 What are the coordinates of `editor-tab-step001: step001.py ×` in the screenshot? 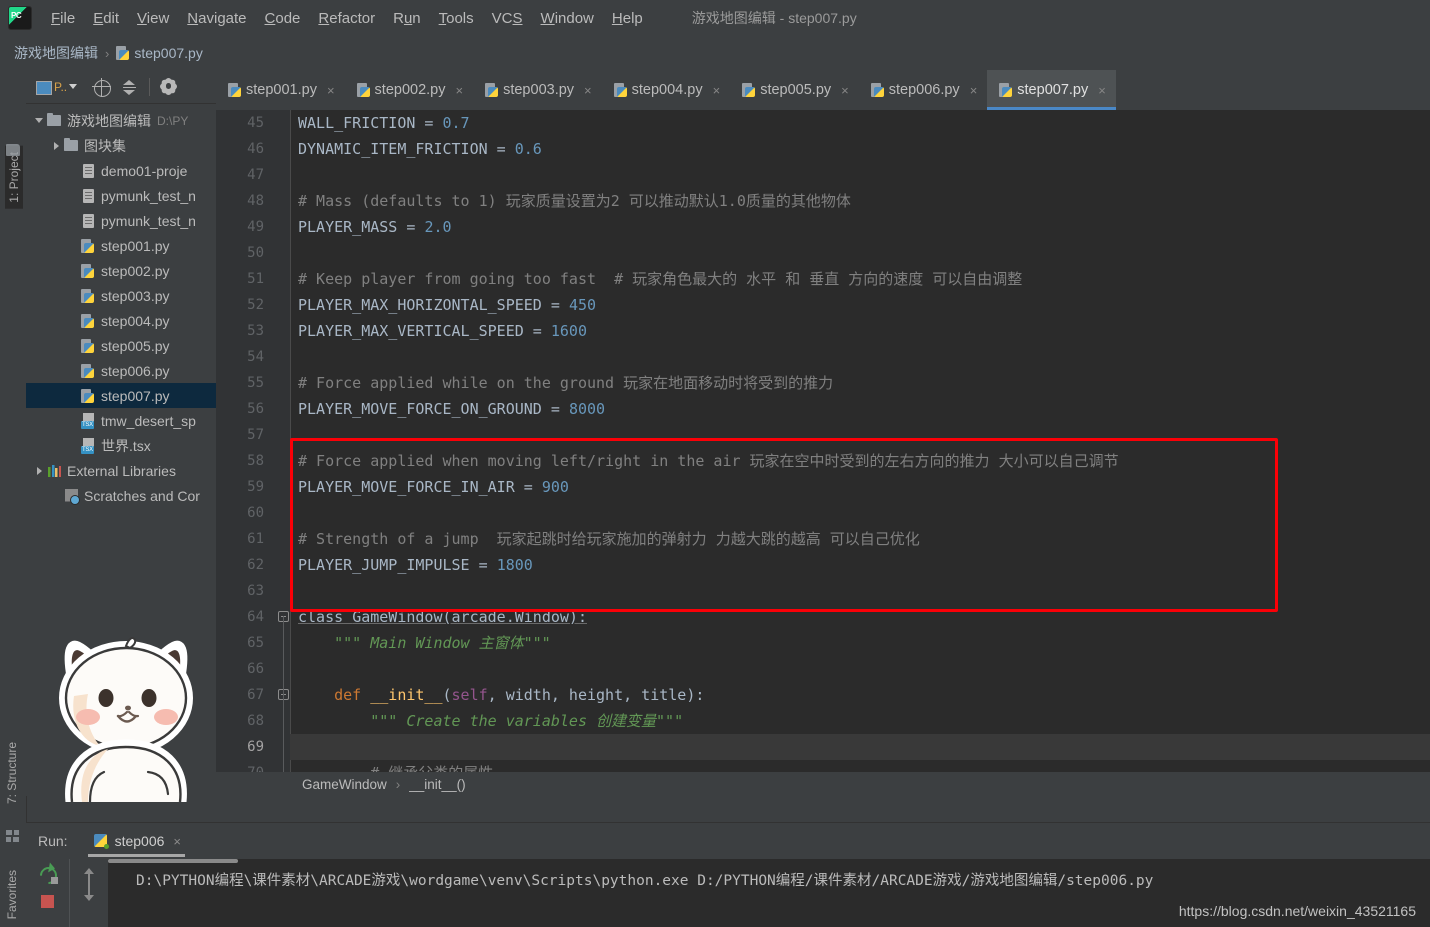 It's located at (280, 90).